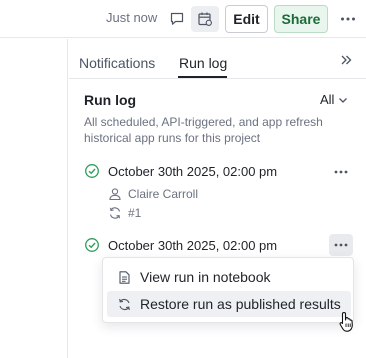 The image size is (366, 358). Describe the element at coordinates (124, 213) in the screenshot. I see `run-number: #1` at that location.